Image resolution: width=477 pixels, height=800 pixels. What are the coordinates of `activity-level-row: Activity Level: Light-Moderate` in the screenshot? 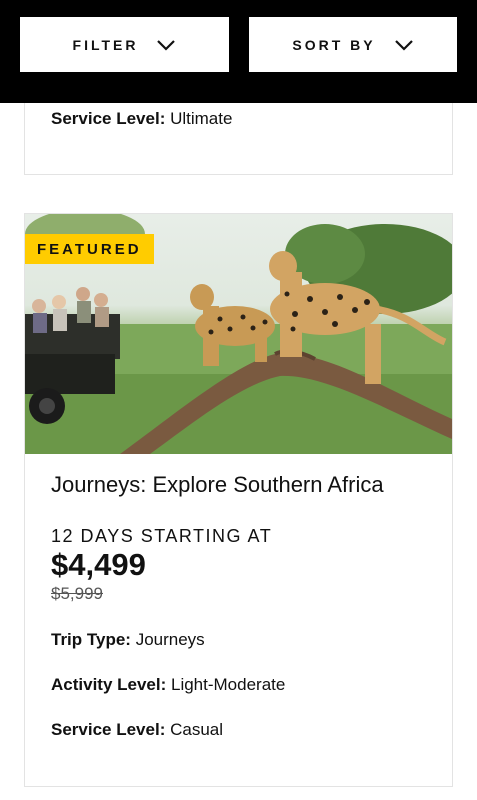 It's located at (168, 685).